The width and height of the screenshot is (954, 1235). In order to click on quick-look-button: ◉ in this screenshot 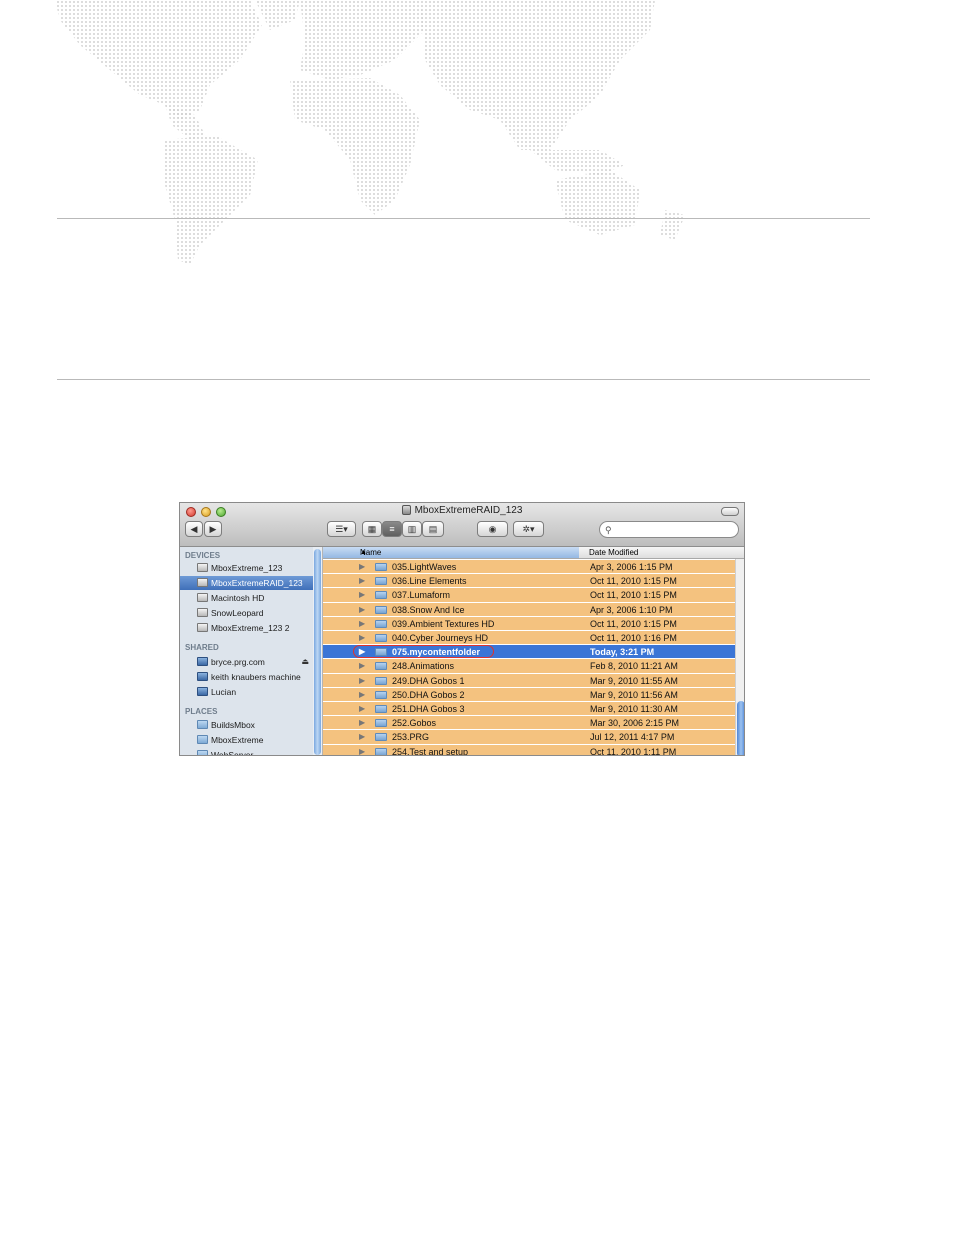, I will do `click(492, 529)`.